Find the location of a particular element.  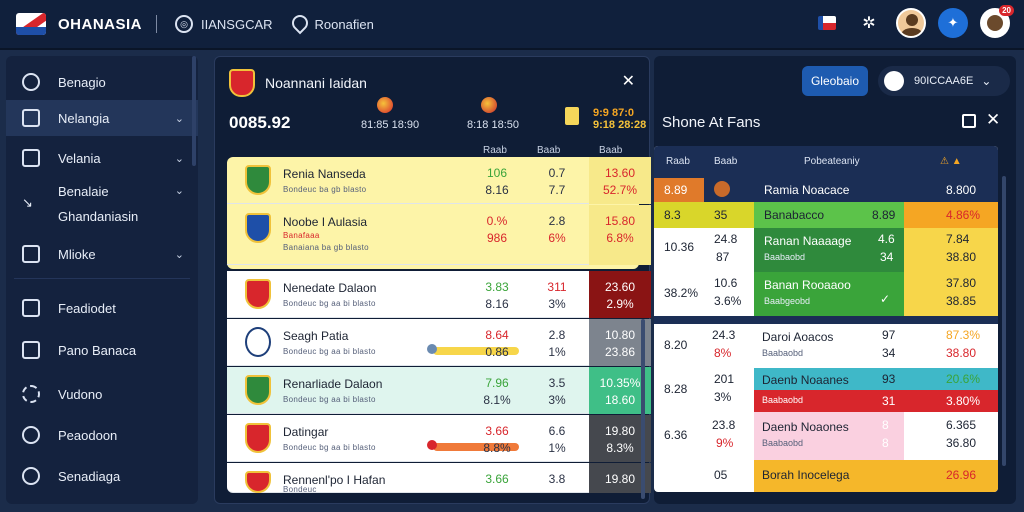

odds-value: 2.8 is located at coordinates (557, 221).